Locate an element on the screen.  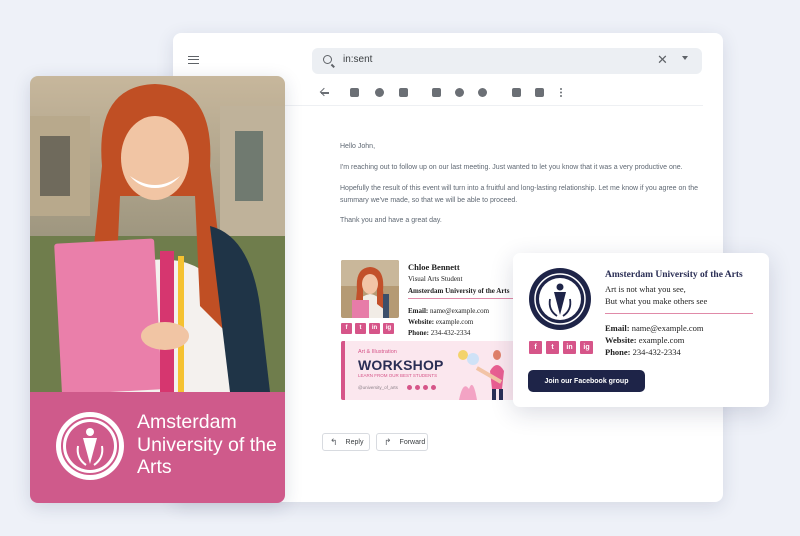
card-email: Email: name@example.com is located at coordinates (654, 328).